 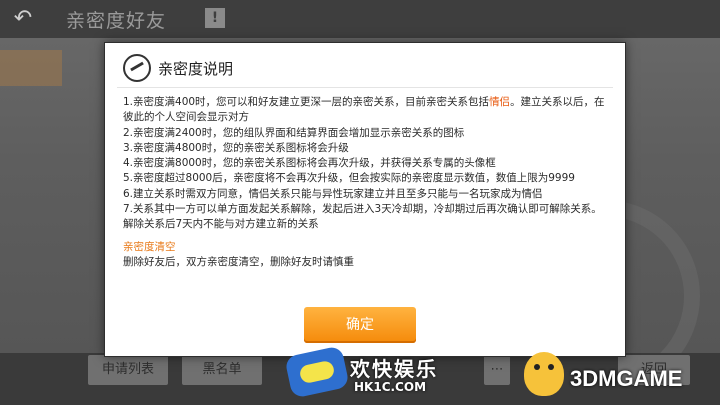 I want to click on watermark-name: 欢快娱乐, so click(x=394, y=369).